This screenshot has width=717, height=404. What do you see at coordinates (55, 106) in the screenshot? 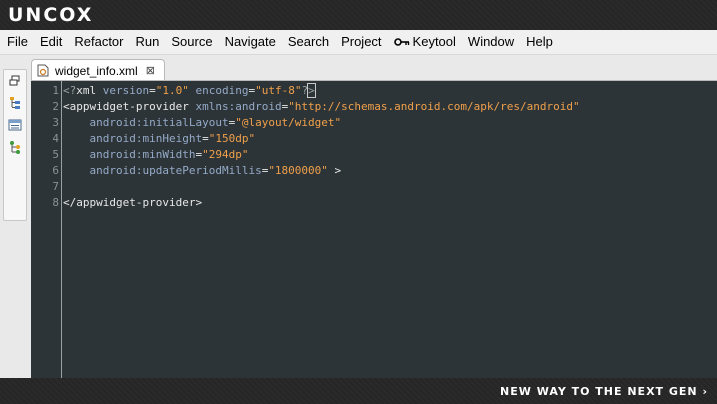
I see `line-number: 2` at bounding box center [55, 106].